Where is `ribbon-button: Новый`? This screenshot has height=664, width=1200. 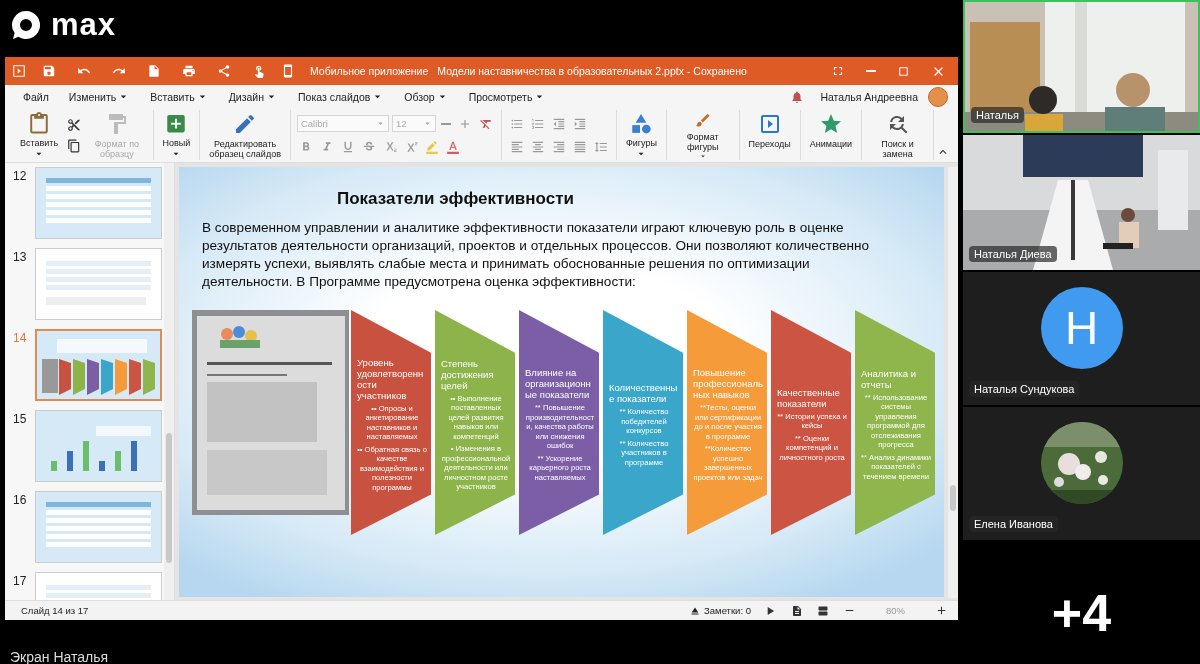
ribbon-button: Новый is located at coordinates (176, 135).